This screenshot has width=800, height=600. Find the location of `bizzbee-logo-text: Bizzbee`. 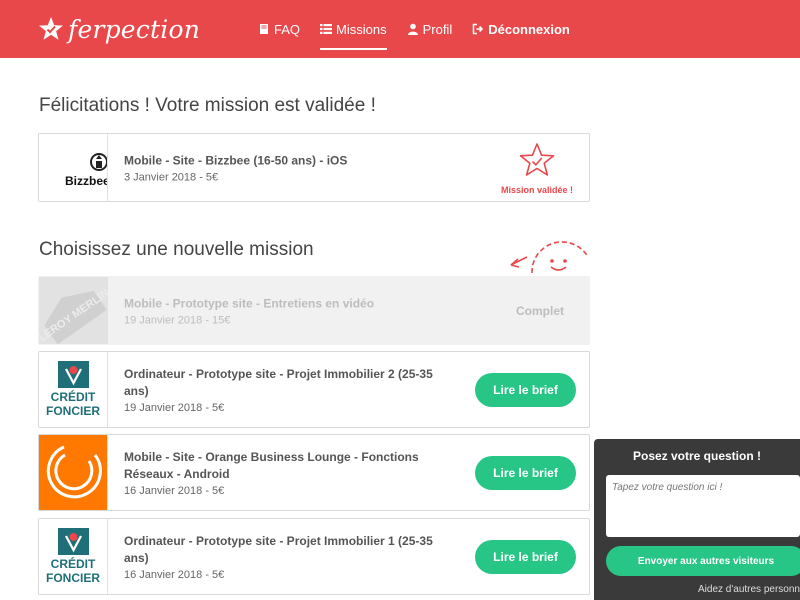

bizzbee-logo-text: Bizzbee is located at coordinates (86, 181).